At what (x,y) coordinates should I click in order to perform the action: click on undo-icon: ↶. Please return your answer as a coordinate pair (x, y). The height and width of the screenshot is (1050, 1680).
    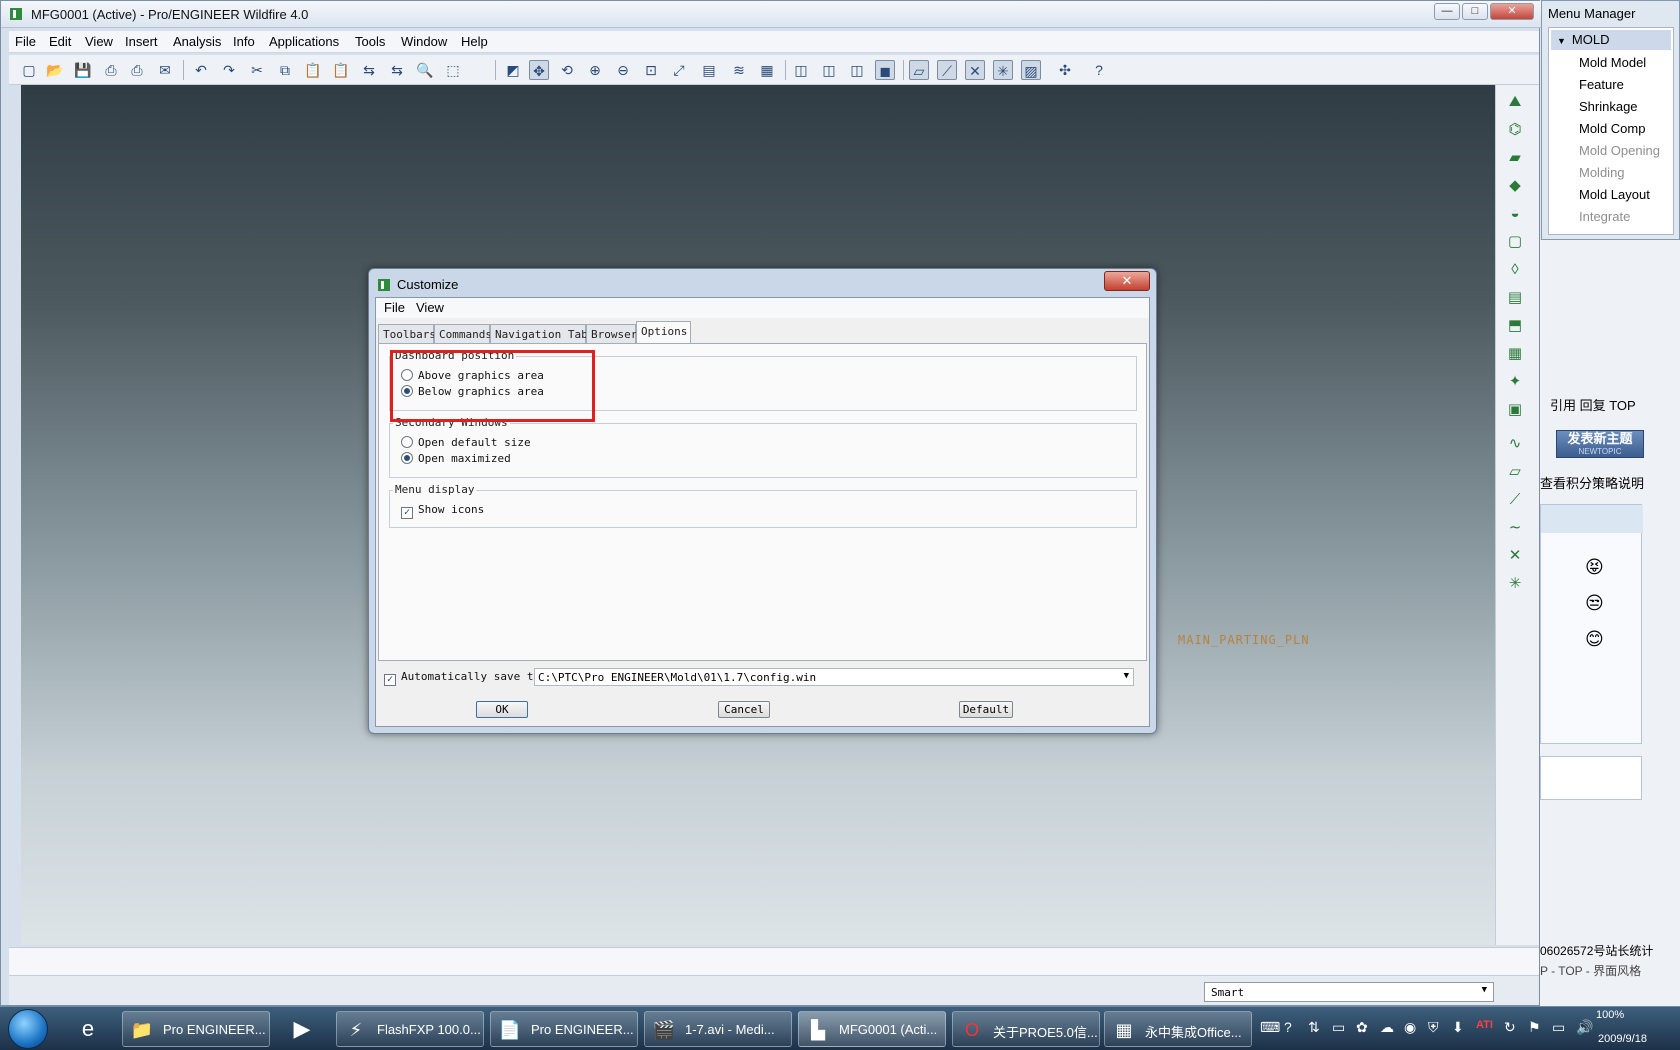
    Looking at the image, I should click on (201, 70).